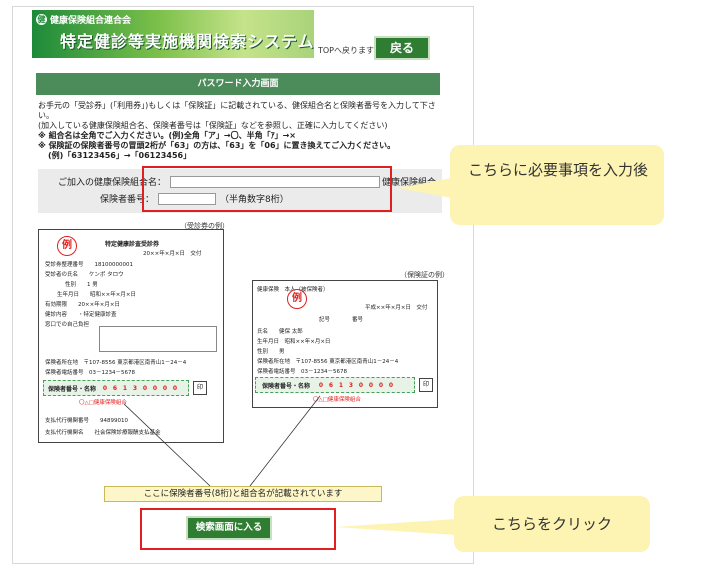 The width and height of the screenshot is (720, 570). What do you see at coordinates (167, 135) in the screenshot?
I see `instruction-note: ※ 組合名は全角でご入力ください。(例)全角「ア」→〇、半角「ｱ」→×` at bounding box center [167, 135].